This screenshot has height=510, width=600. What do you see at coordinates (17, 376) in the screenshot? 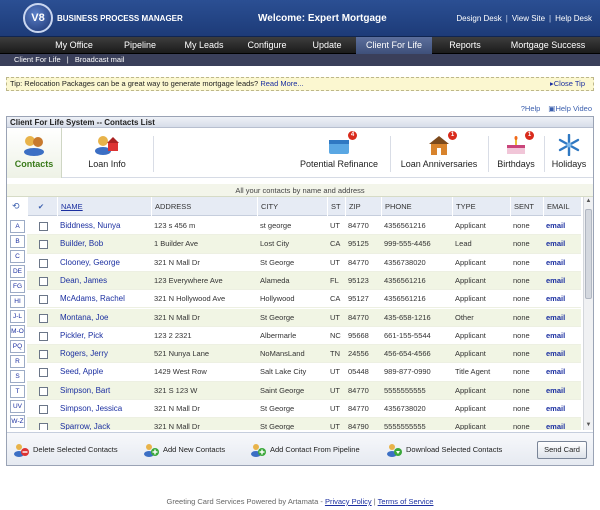
I see `alpha-filter-s: S` at bounding box center [17, 376].